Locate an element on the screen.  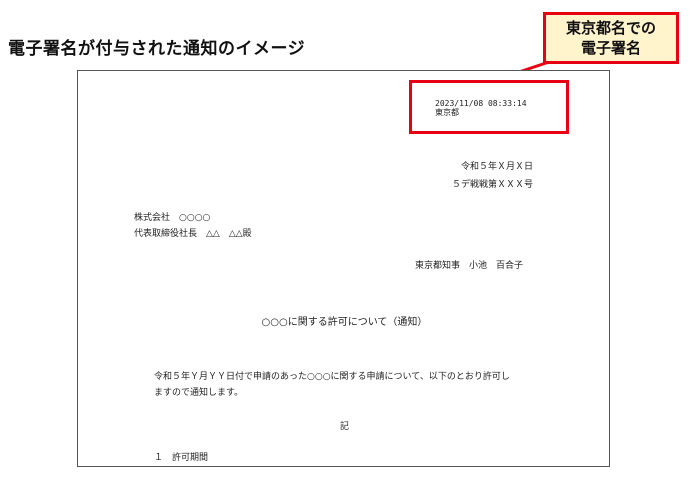
signature-signer: 東京都 is located at coordinates (447, 112).